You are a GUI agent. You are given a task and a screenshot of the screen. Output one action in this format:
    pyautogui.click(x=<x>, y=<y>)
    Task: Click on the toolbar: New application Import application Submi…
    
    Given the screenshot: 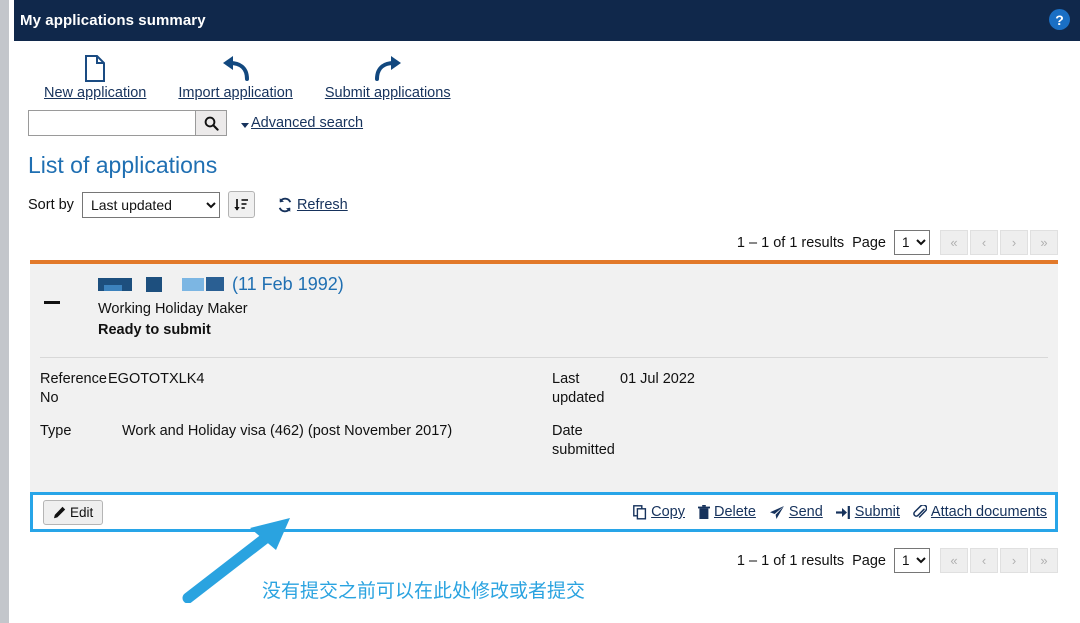 What is the action you would take?
    pyautogui.click(x=547, y=71)
    